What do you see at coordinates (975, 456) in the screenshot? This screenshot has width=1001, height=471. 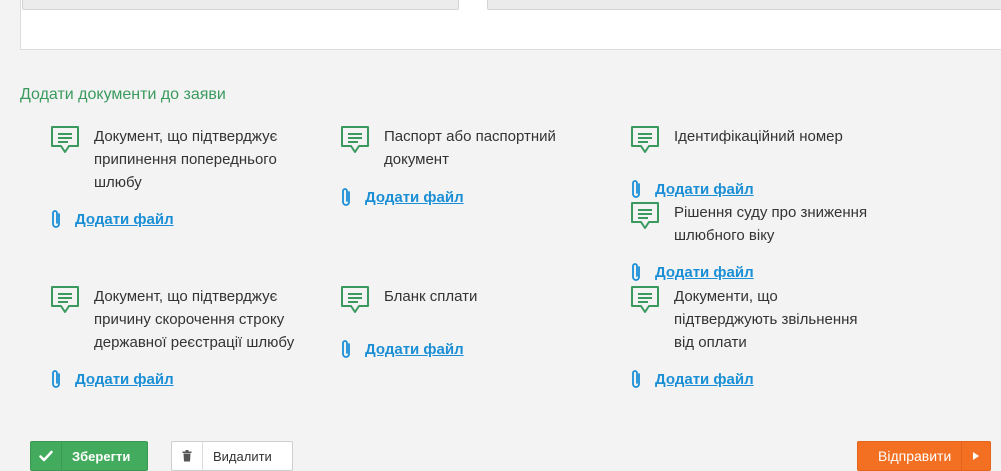 I see `caret-right-icon` at bounding box center [975, 456].